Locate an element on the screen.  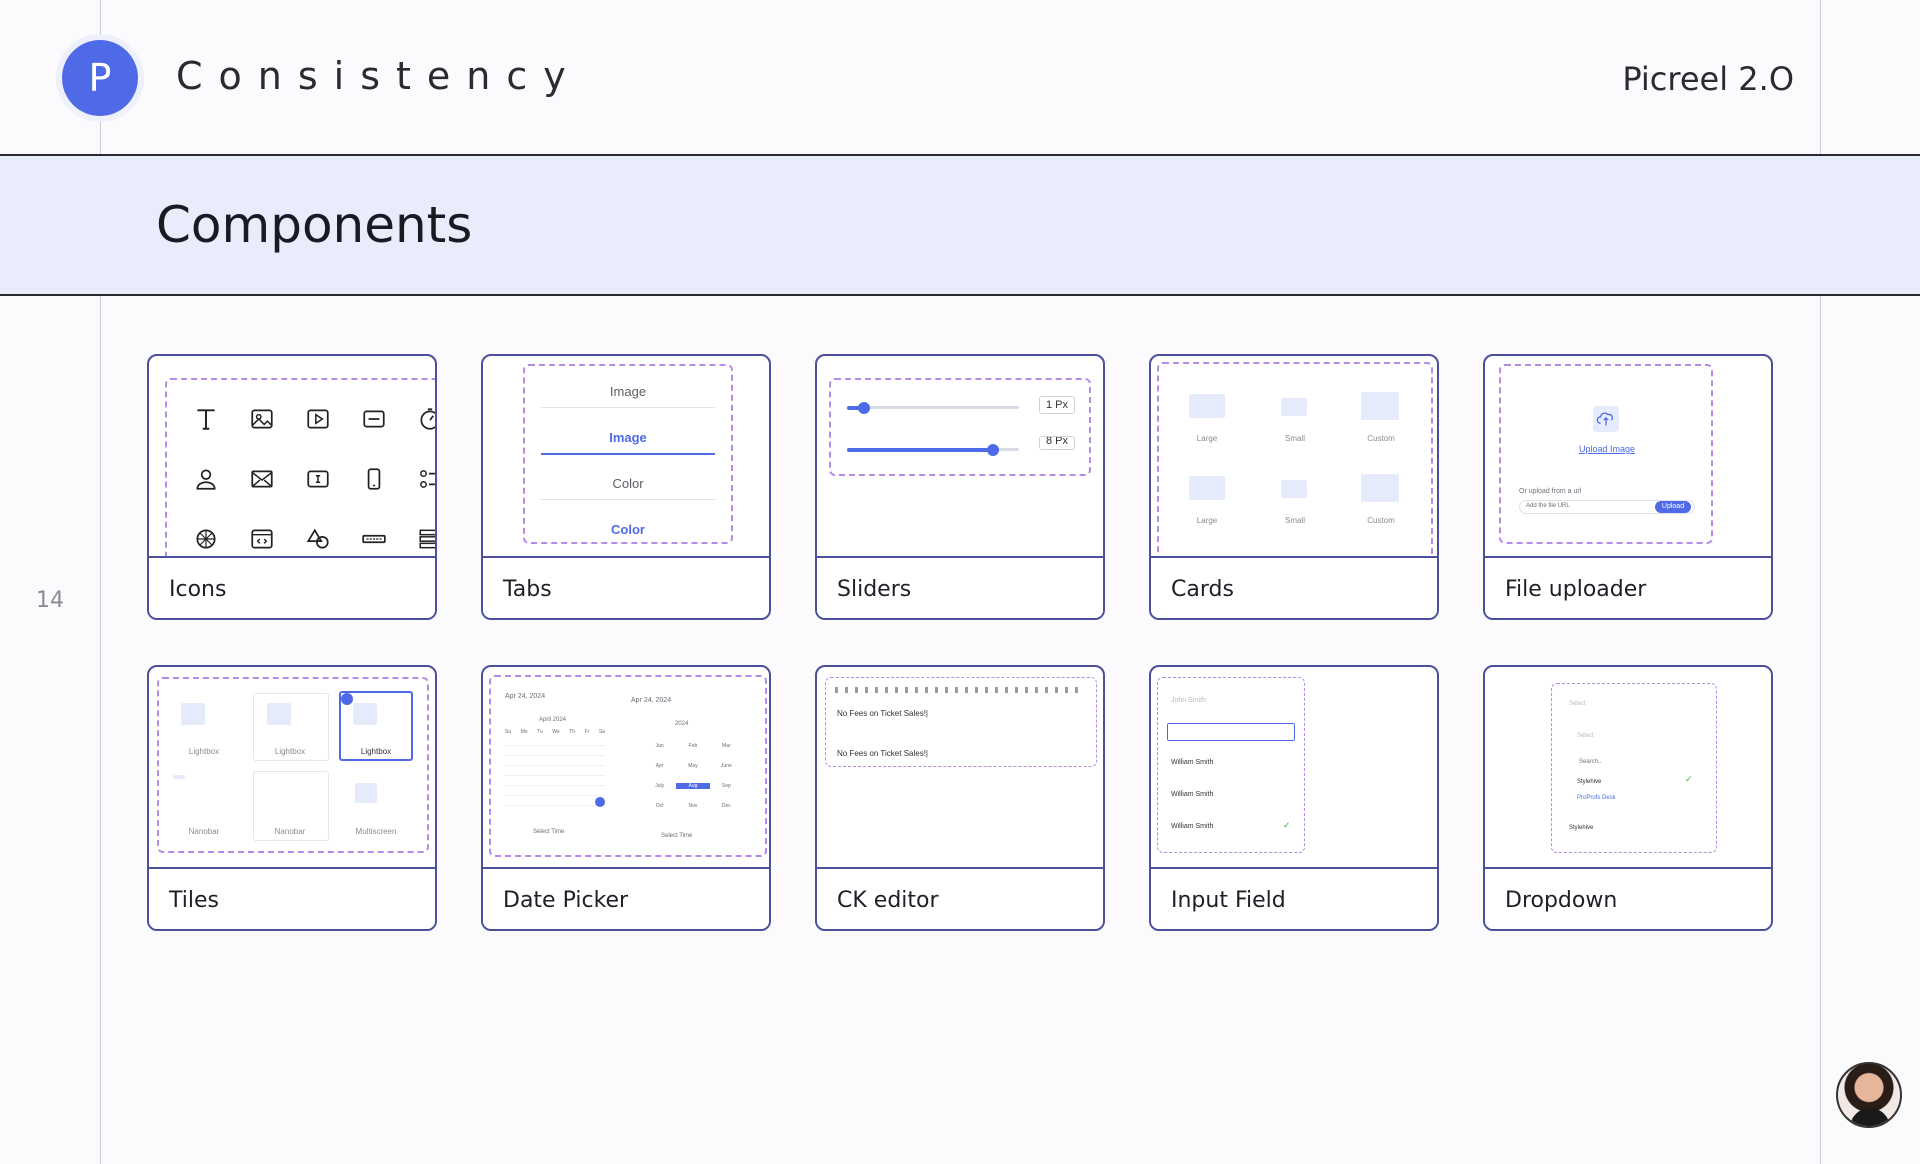
card-label: Input Field is located at coordinates (1294, 898).